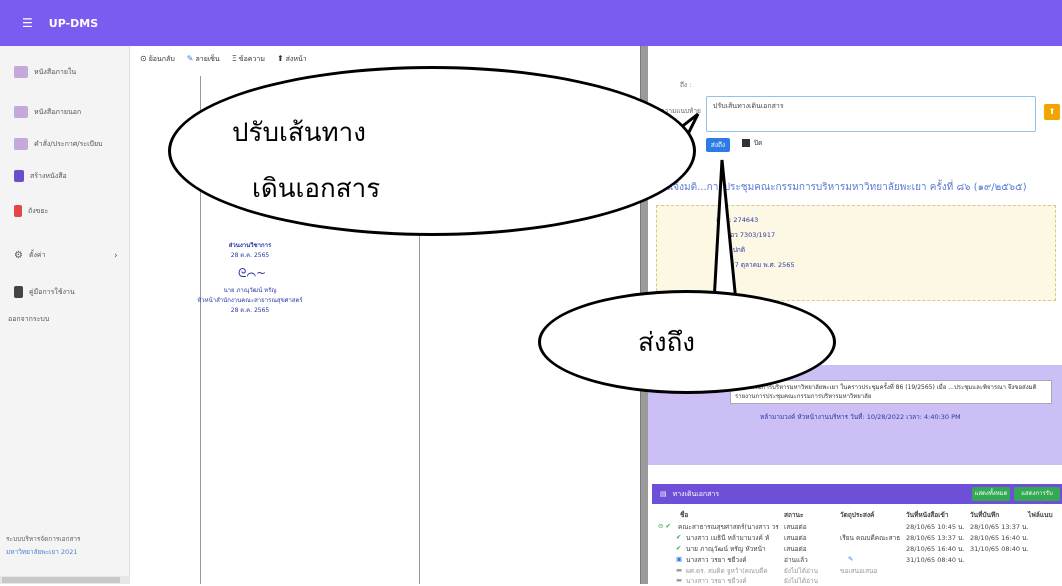 Image resolution: width=1062 pixels, height=586 pixels. I want to click on callout-text-1: ปรับเส้นทาง, so click(299, 133).